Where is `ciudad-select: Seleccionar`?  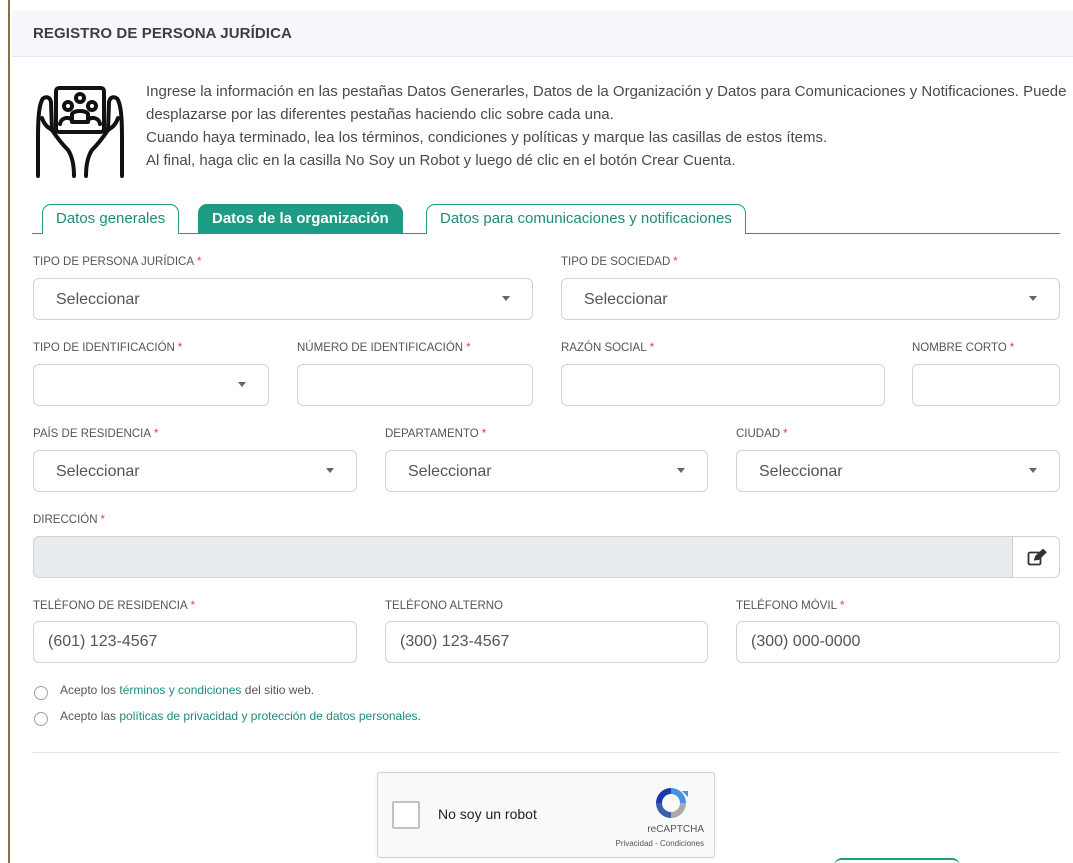 ciudad-select: Seleccionar is located at coordinates (898, 471).